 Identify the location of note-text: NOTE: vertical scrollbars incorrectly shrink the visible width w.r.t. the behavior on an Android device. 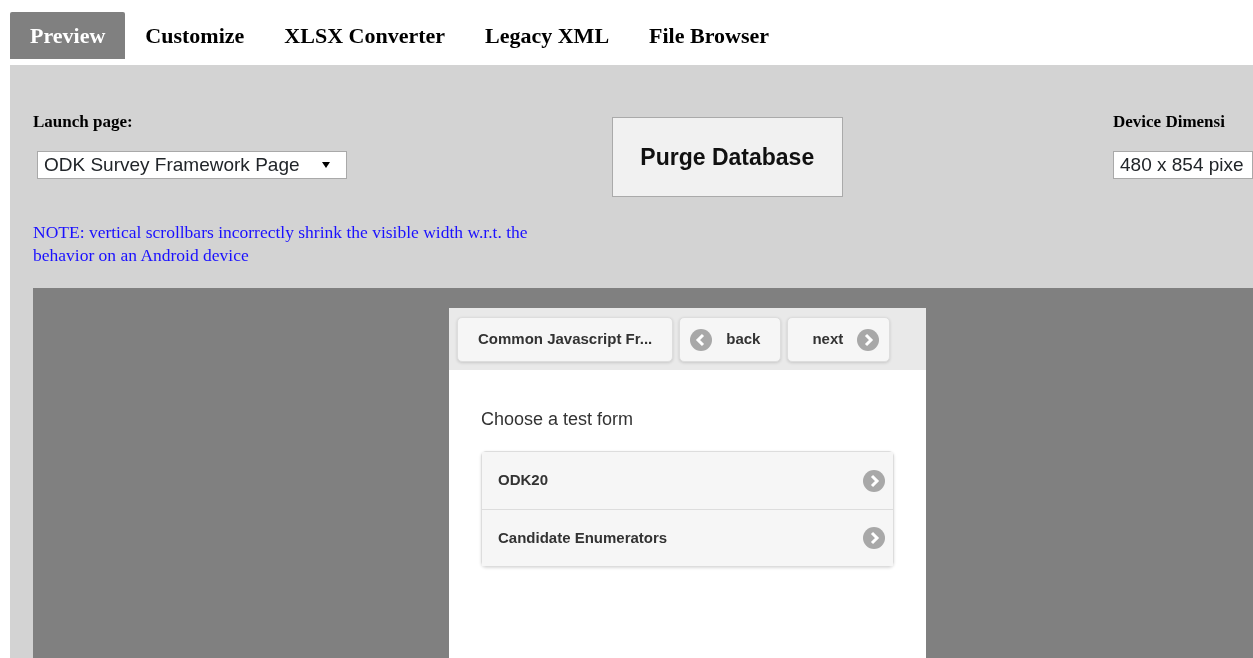
(281, 244).